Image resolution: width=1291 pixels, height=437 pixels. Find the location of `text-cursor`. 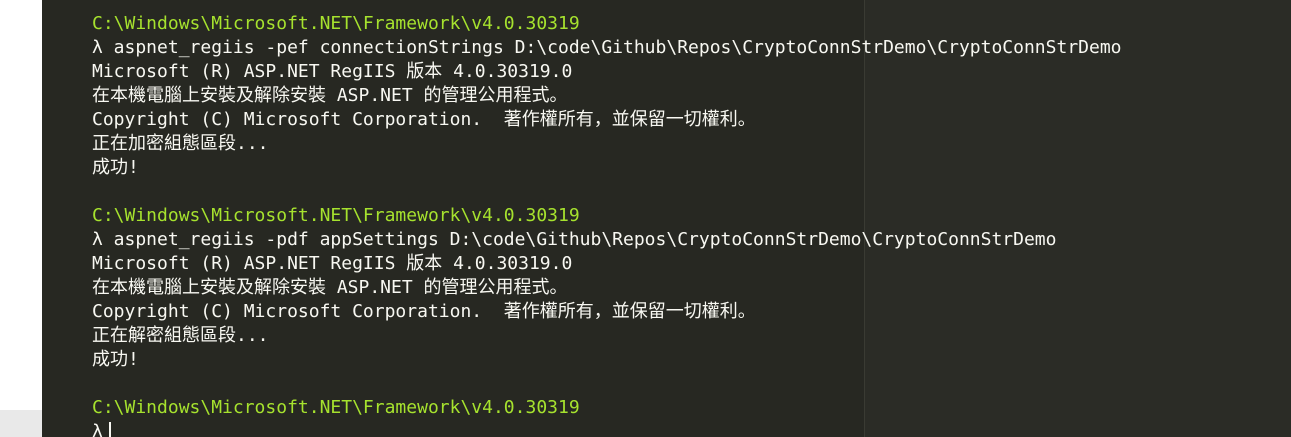

text-cursor is located at coordinates (109, 429).